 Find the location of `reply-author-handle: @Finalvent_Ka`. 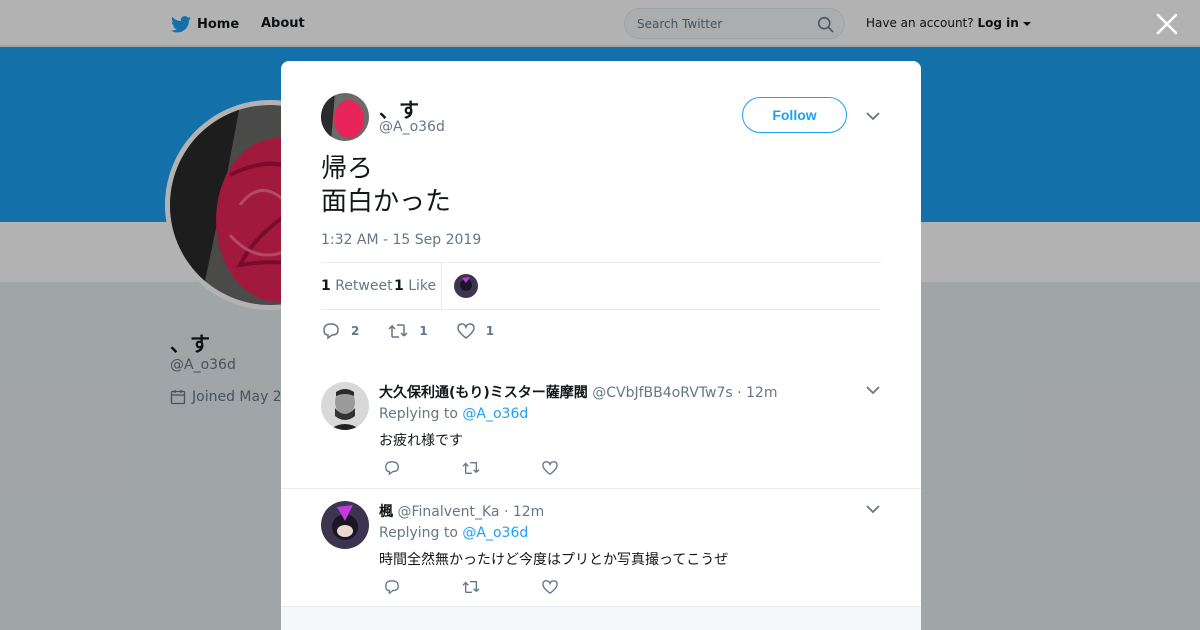

reply-author-handle: @Finalvent_Ka is located at coordinates (448, 512).